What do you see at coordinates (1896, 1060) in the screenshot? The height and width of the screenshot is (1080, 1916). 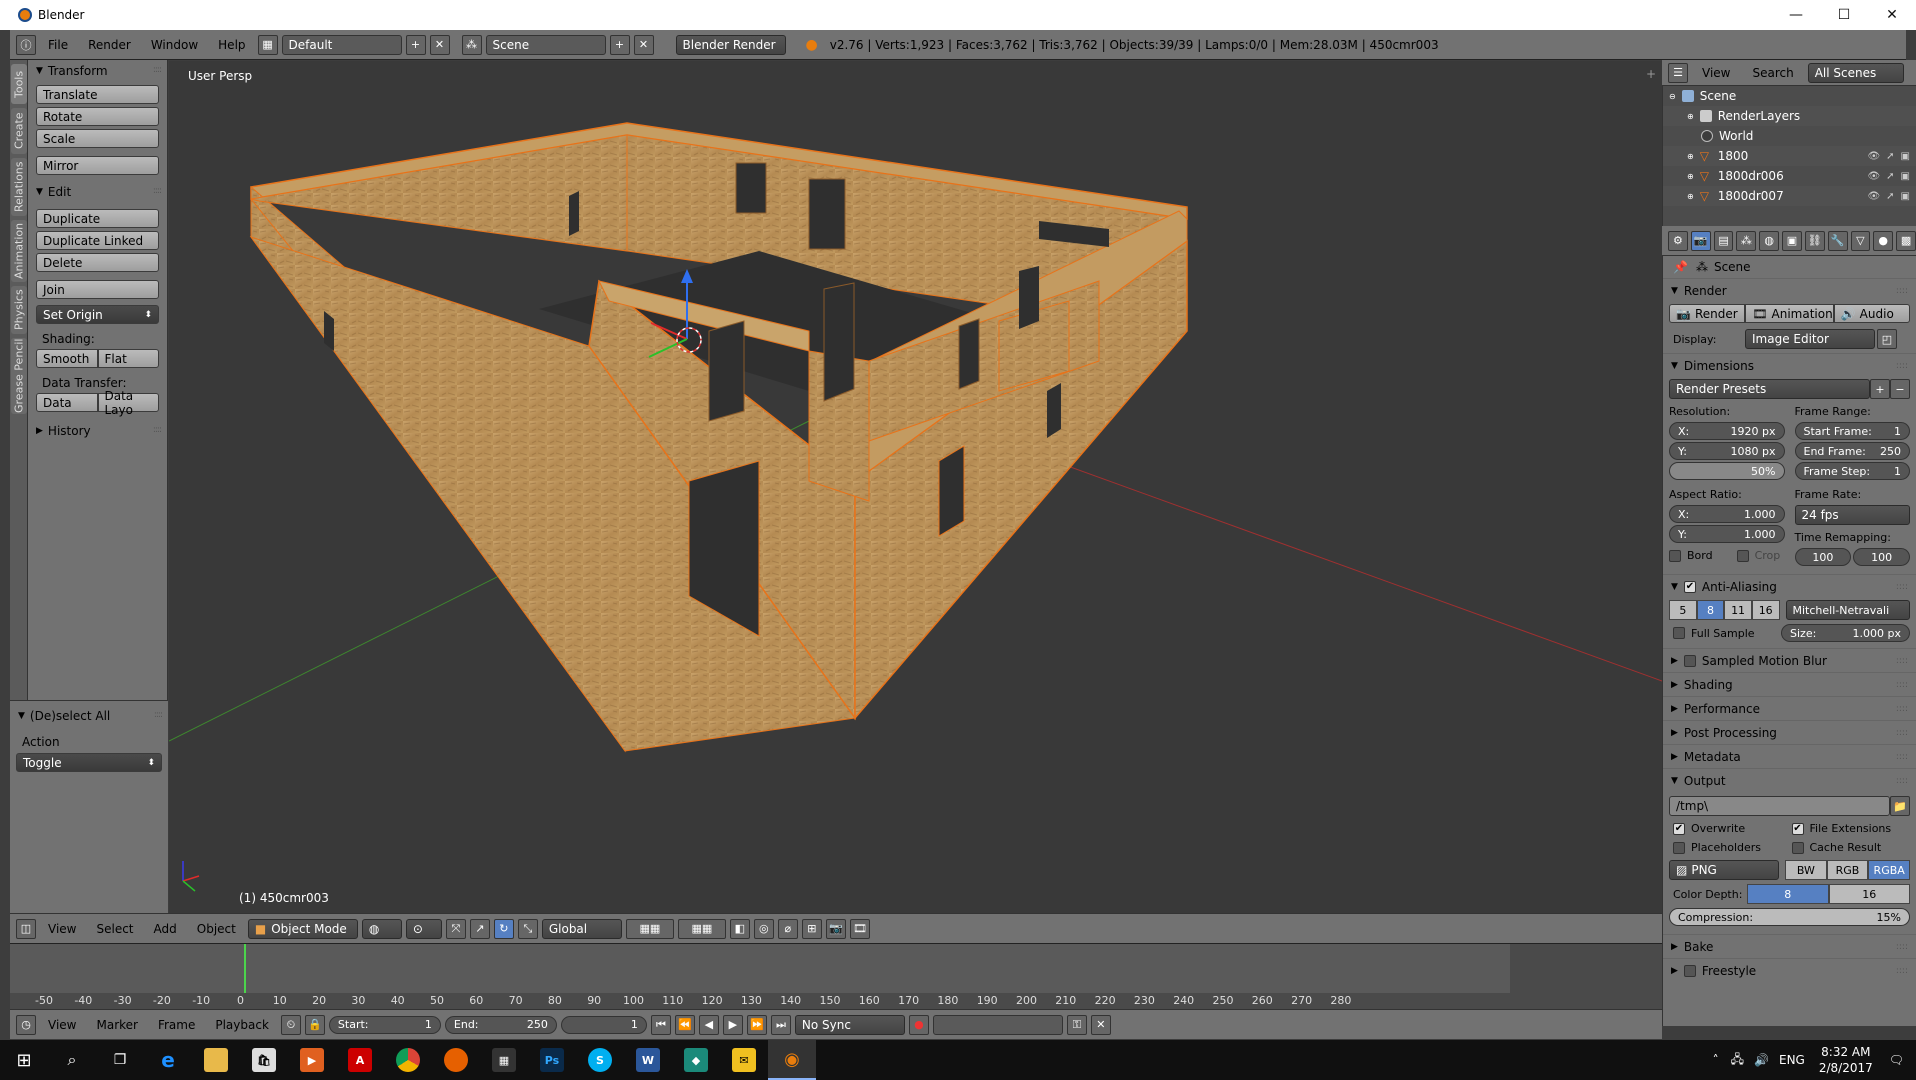 I see `notifications-icon: 🗨` at bounding box center [1896, 1060].